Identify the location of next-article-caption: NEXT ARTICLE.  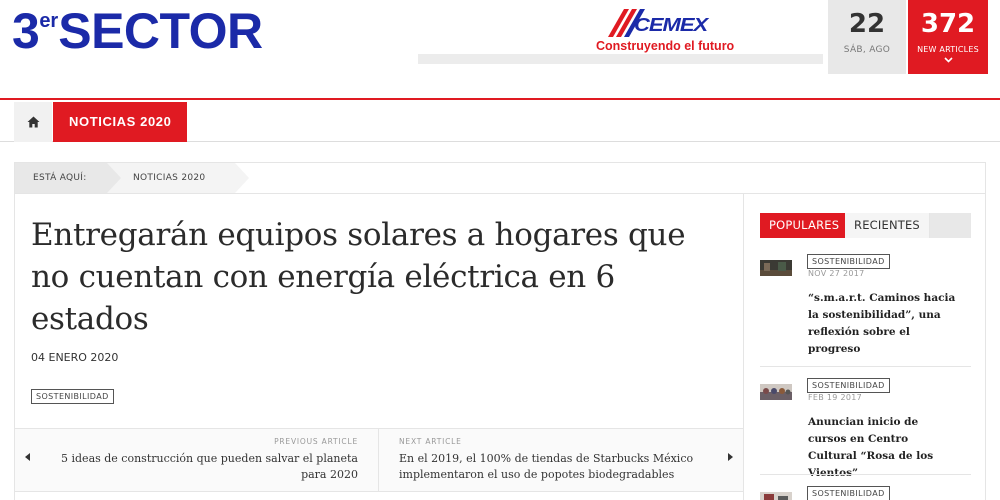
(430, 441).